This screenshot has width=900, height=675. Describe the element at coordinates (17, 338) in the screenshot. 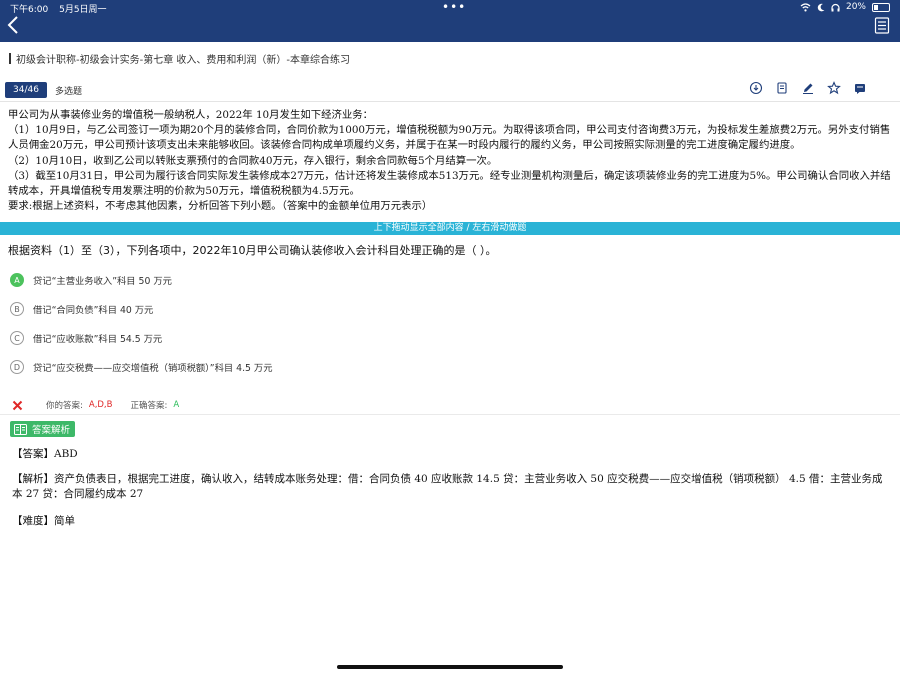

I see `option-letter: C` at that location.